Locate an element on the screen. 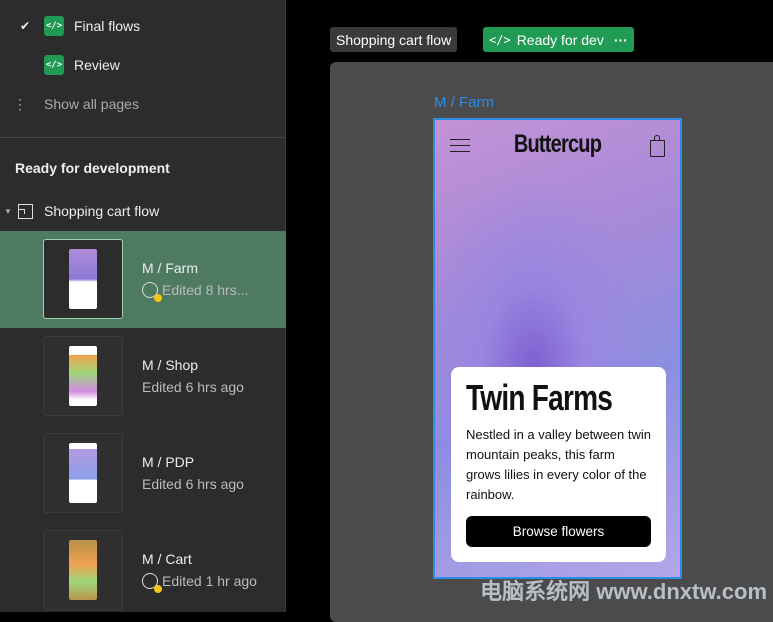 Image resolution: width=773 pixels, height=622 pixels. frame-name: M / Farm is located at coordinates (170, 268).